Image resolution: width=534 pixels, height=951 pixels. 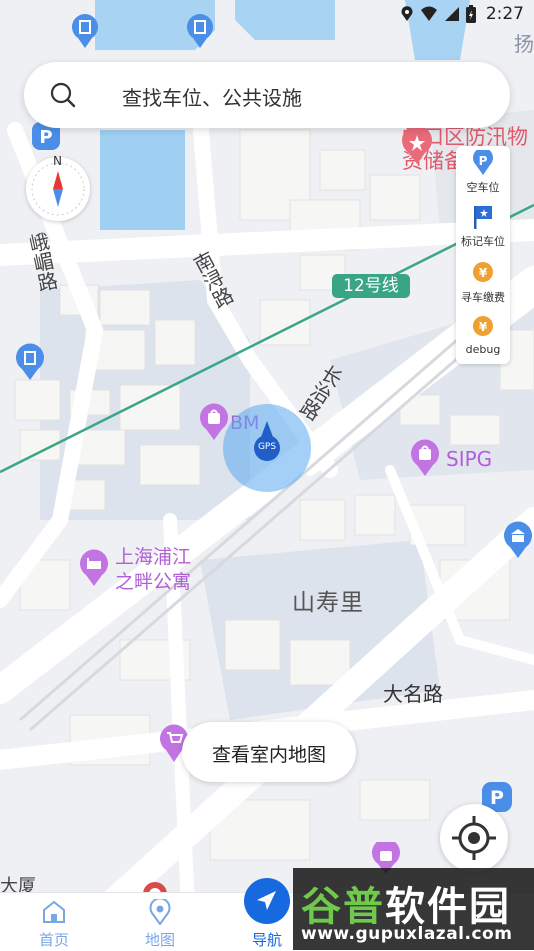 I want to click on map-side-panel: P 空车位 标记车位 ¥ 寻车缴费 ¥ debug, so click(x=483, y=255).